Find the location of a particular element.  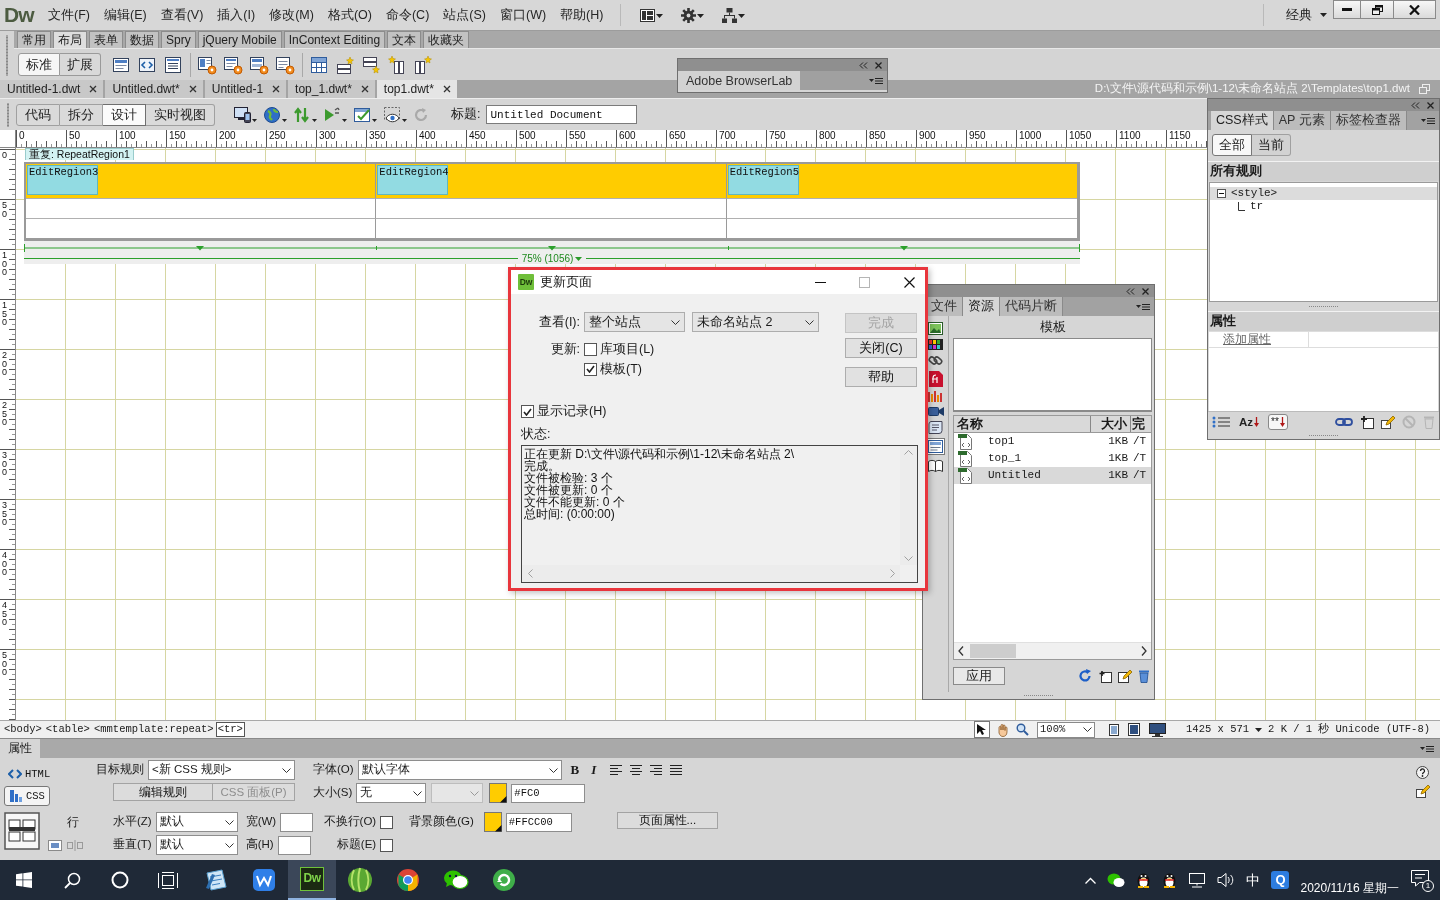

add-property-link: 添加属性 is located at coordinates (1259, 339).